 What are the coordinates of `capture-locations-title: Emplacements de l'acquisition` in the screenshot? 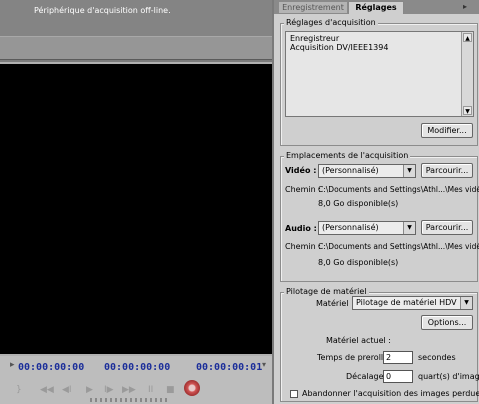 It's located at (347, 155).